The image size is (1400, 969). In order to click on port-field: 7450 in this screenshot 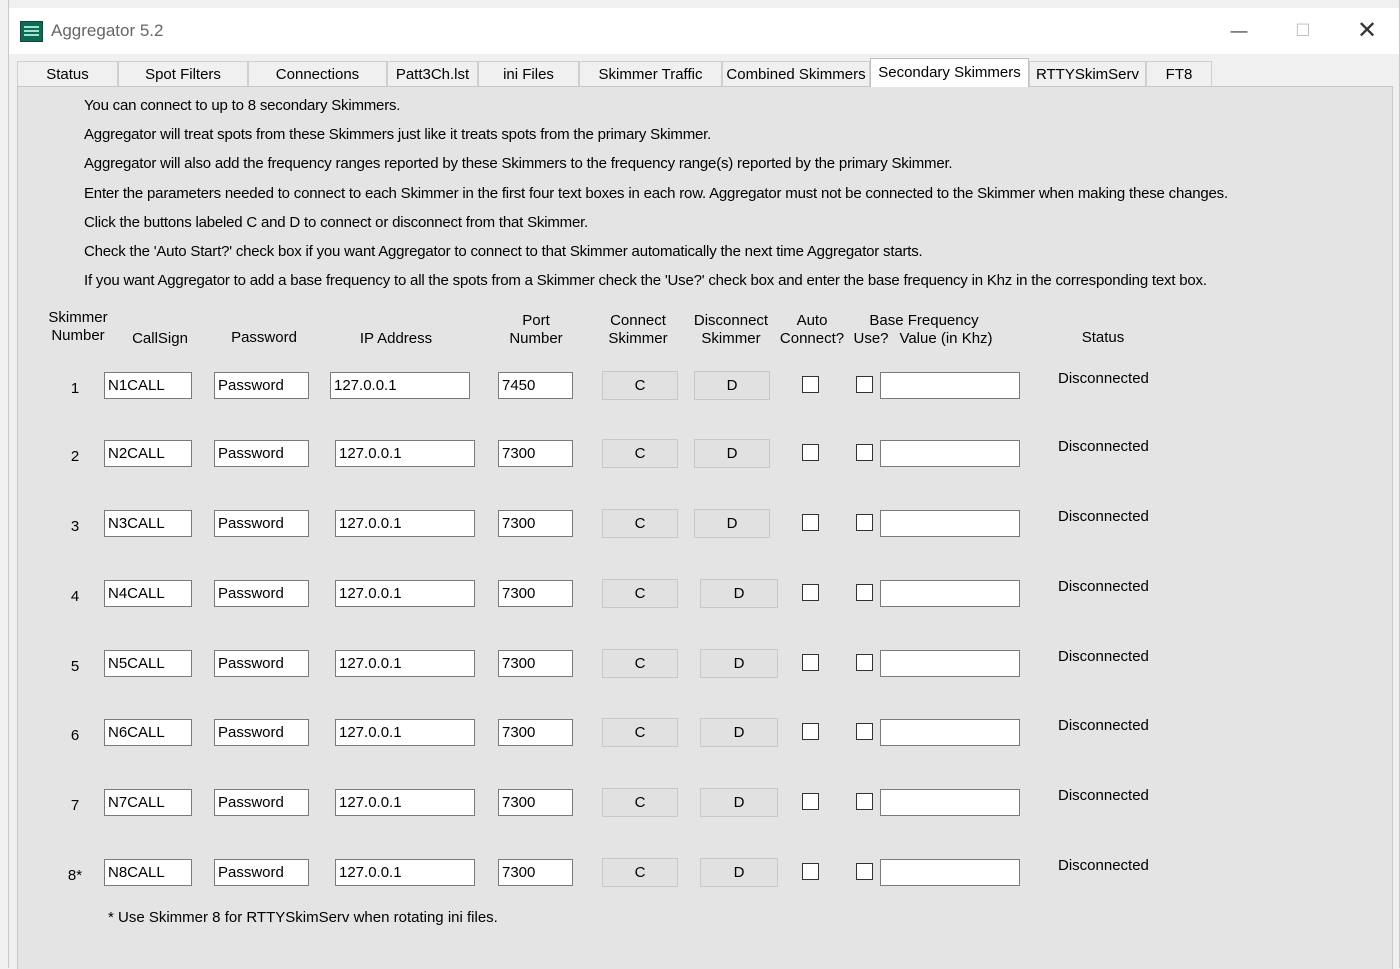, I will do `click(535, 385)`.